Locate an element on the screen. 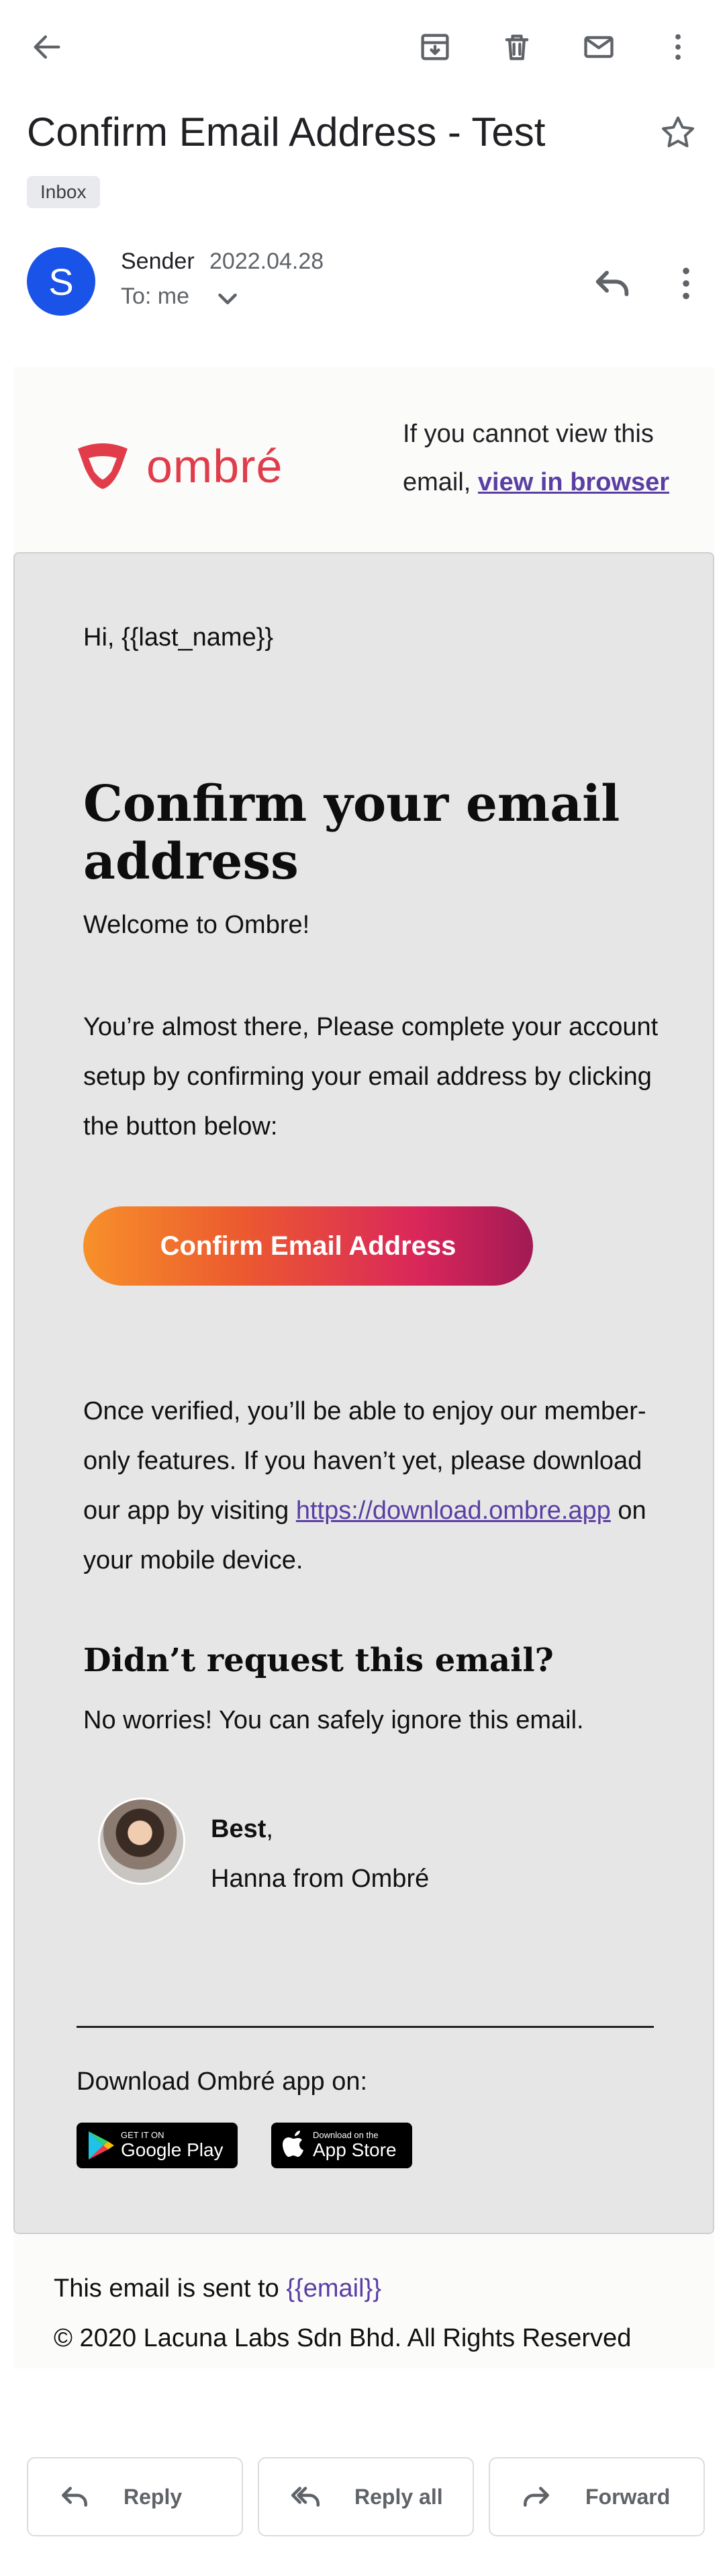 The width and height of the screenshot is (725, 2576). sent-to-text: This email is sent to {{email}} is located at coordinates (217, 2289).